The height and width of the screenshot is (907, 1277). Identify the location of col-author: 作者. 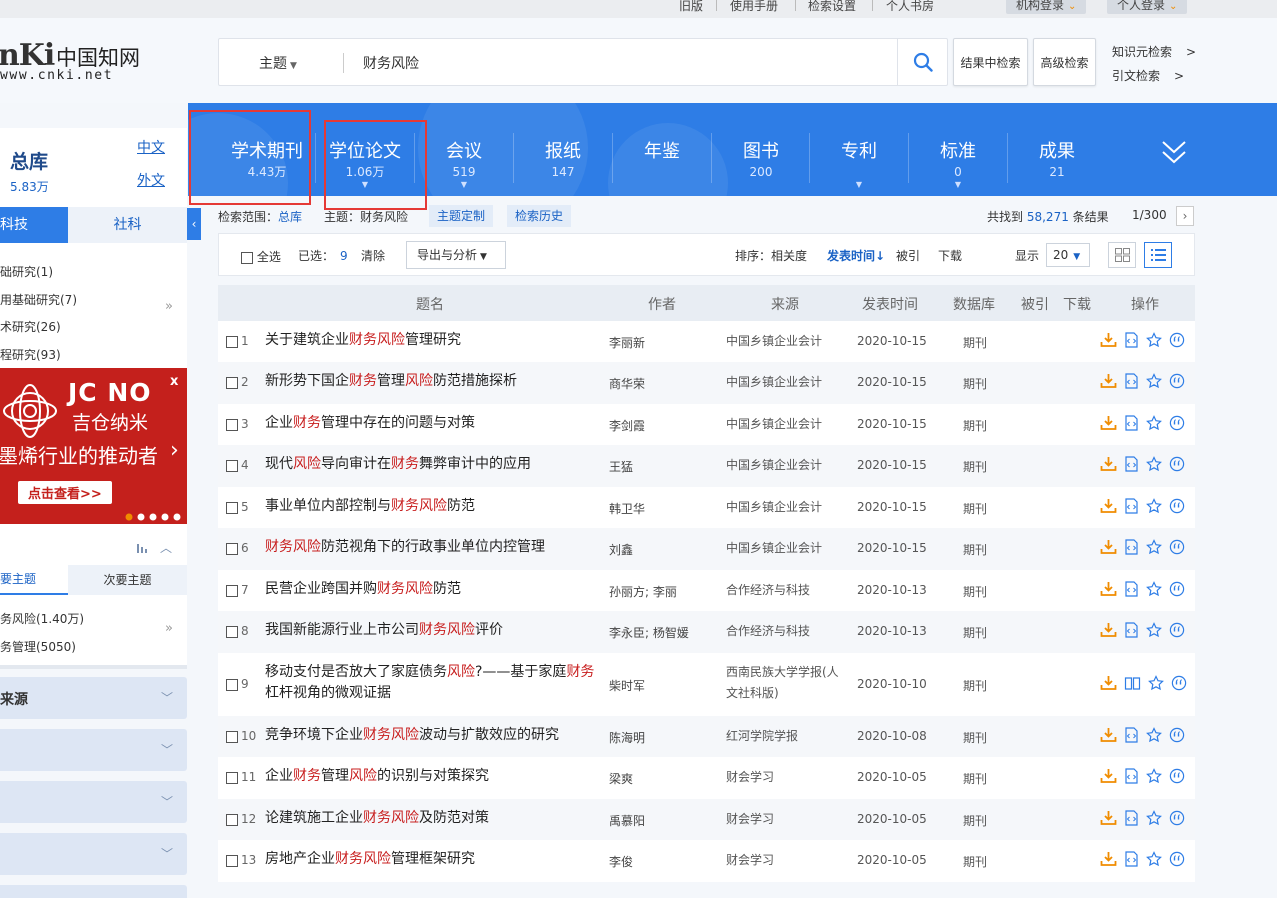
(662, 304).